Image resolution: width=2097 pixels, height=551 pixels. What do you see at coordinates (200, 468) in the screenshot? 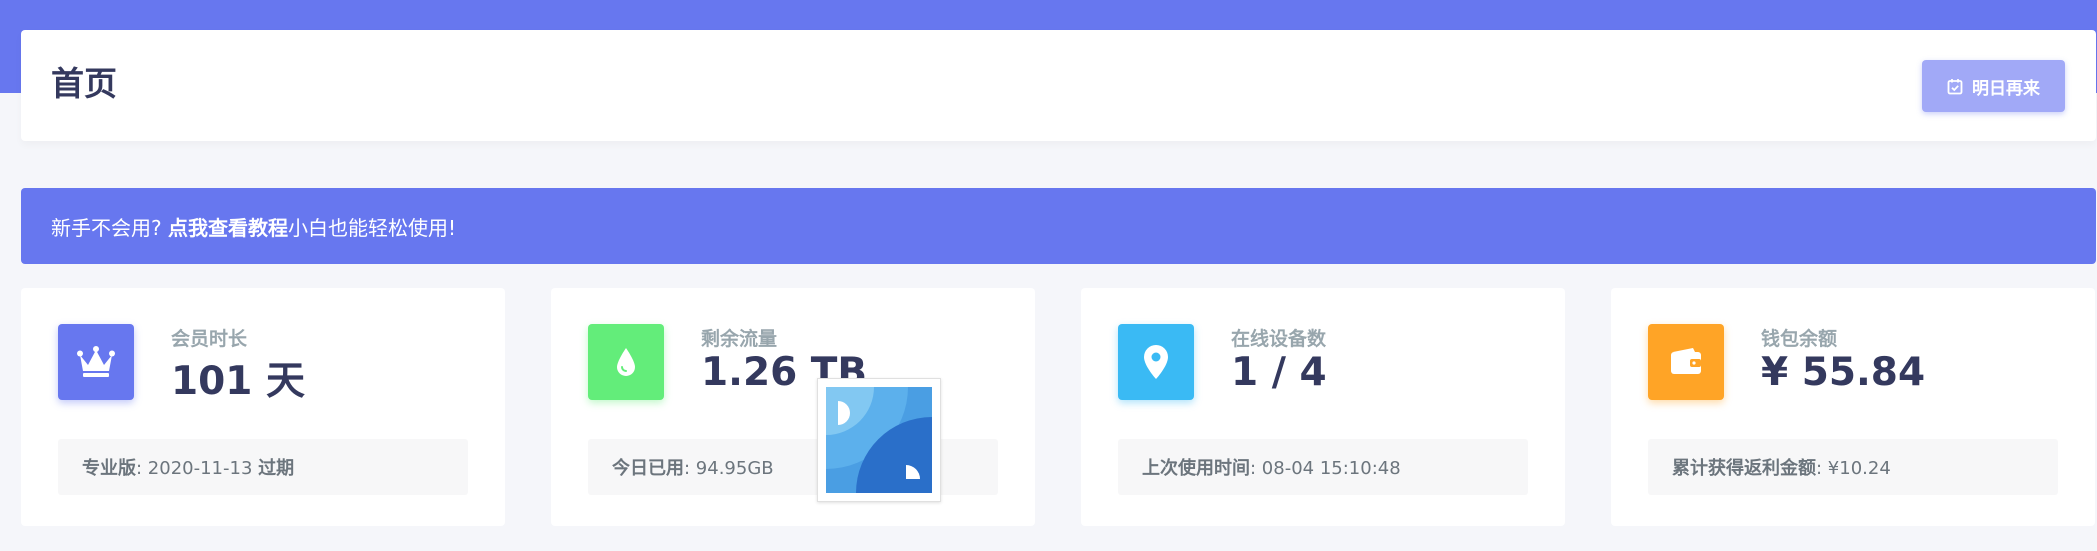
I see `footer-value: 2020-11-13` at bounding box center [200, 468].